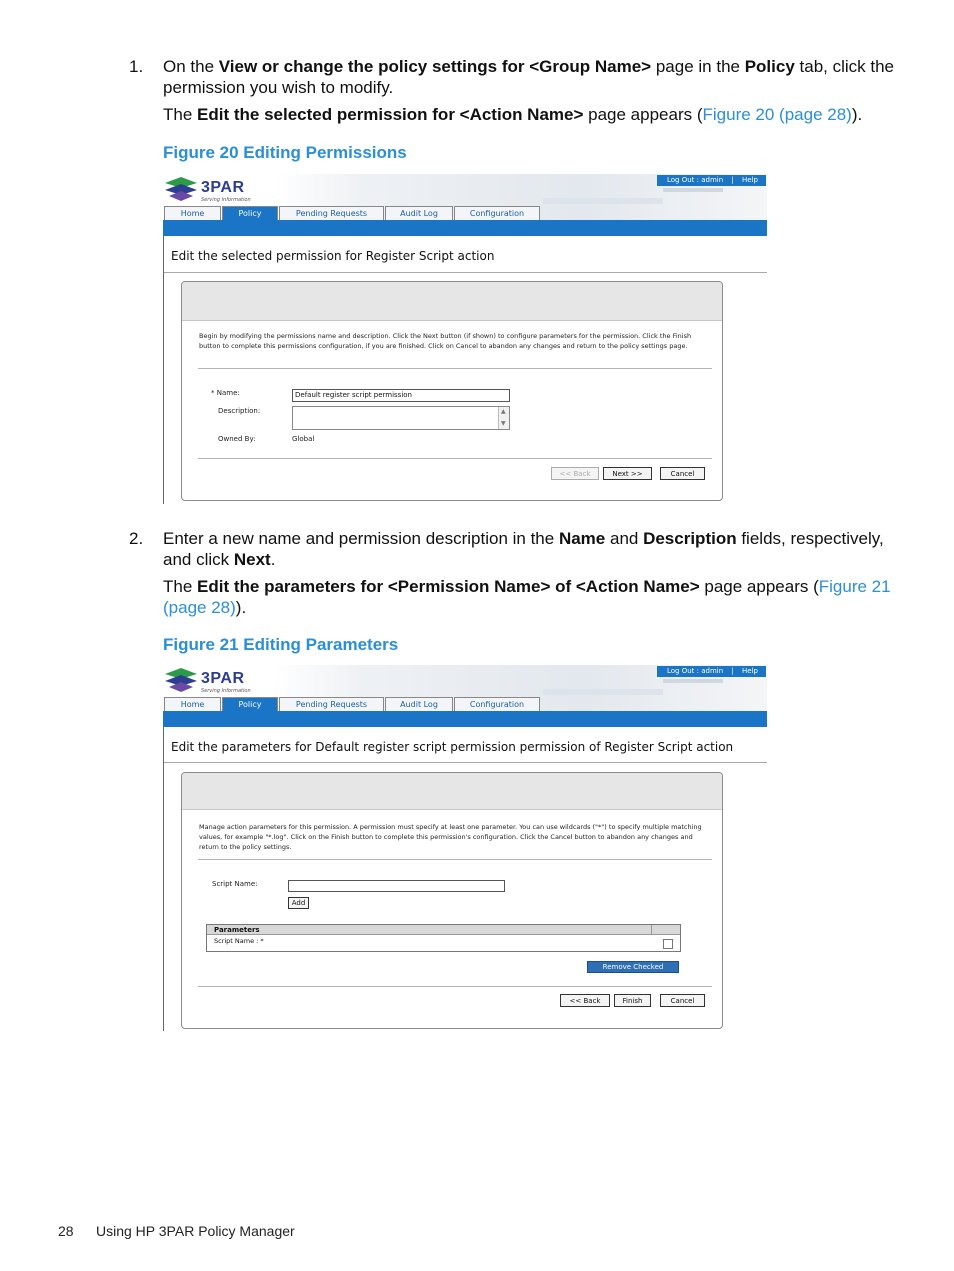 The width and height of the screenshot is (954, 1271). Describe the element at coordinates (668, 944) in the screenshot. I see `row-checkbox` at that location.